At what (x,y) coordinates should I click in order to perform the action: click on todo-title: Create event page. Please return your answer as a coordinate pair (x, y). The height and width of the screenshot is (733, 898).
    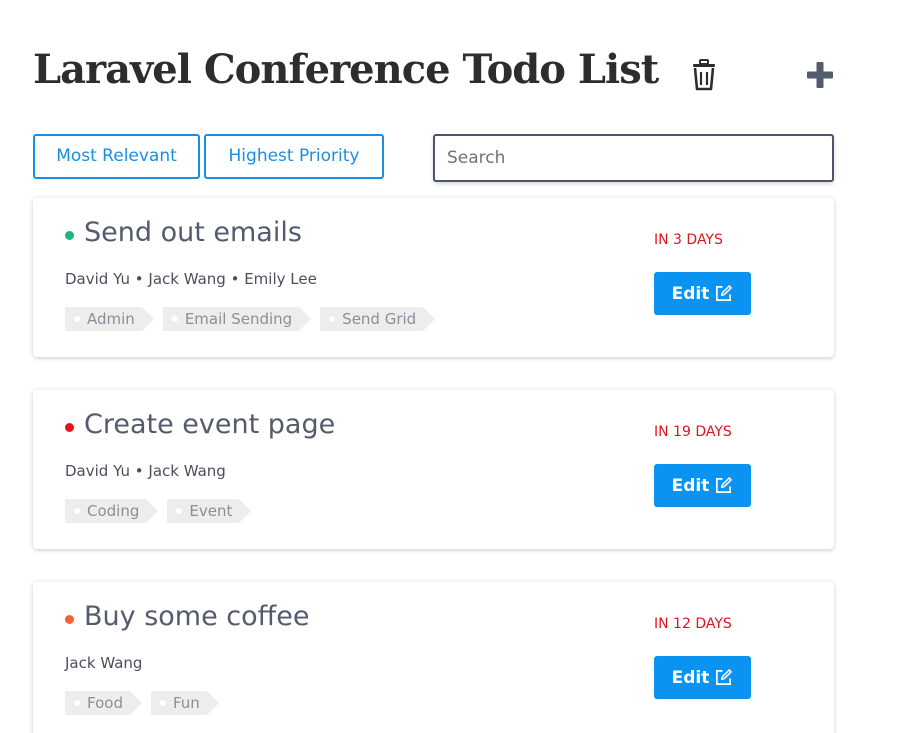
    Looking at the image, I should click on (210, 424).